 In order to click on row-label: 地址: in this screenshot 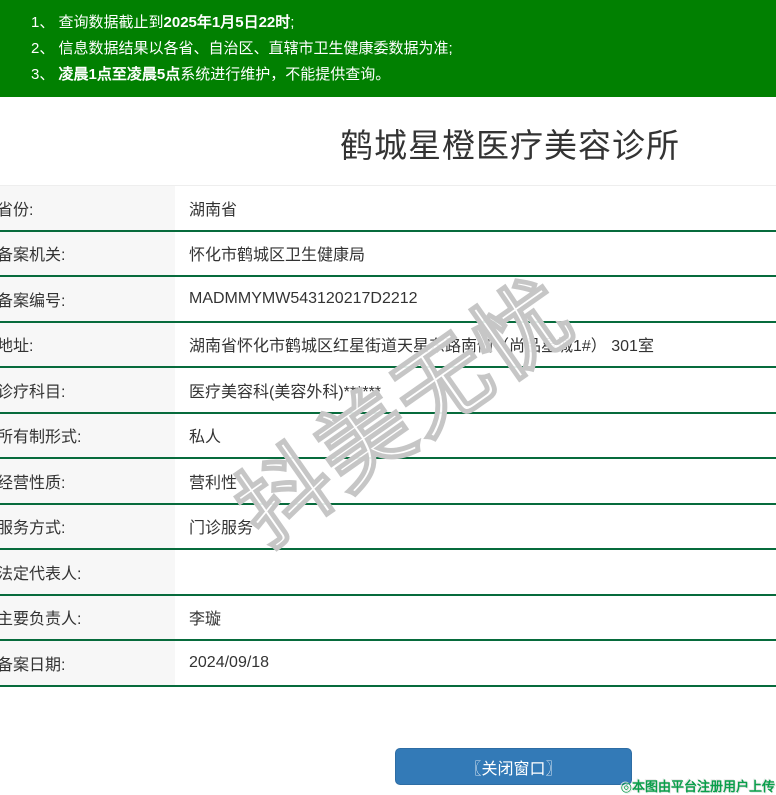, I will do `click(87, 344)`.